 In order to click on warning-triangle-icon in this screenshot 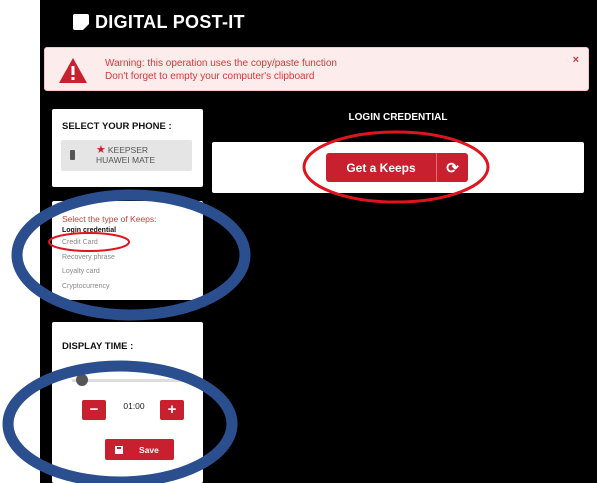, I will do `click(73, 70)`.